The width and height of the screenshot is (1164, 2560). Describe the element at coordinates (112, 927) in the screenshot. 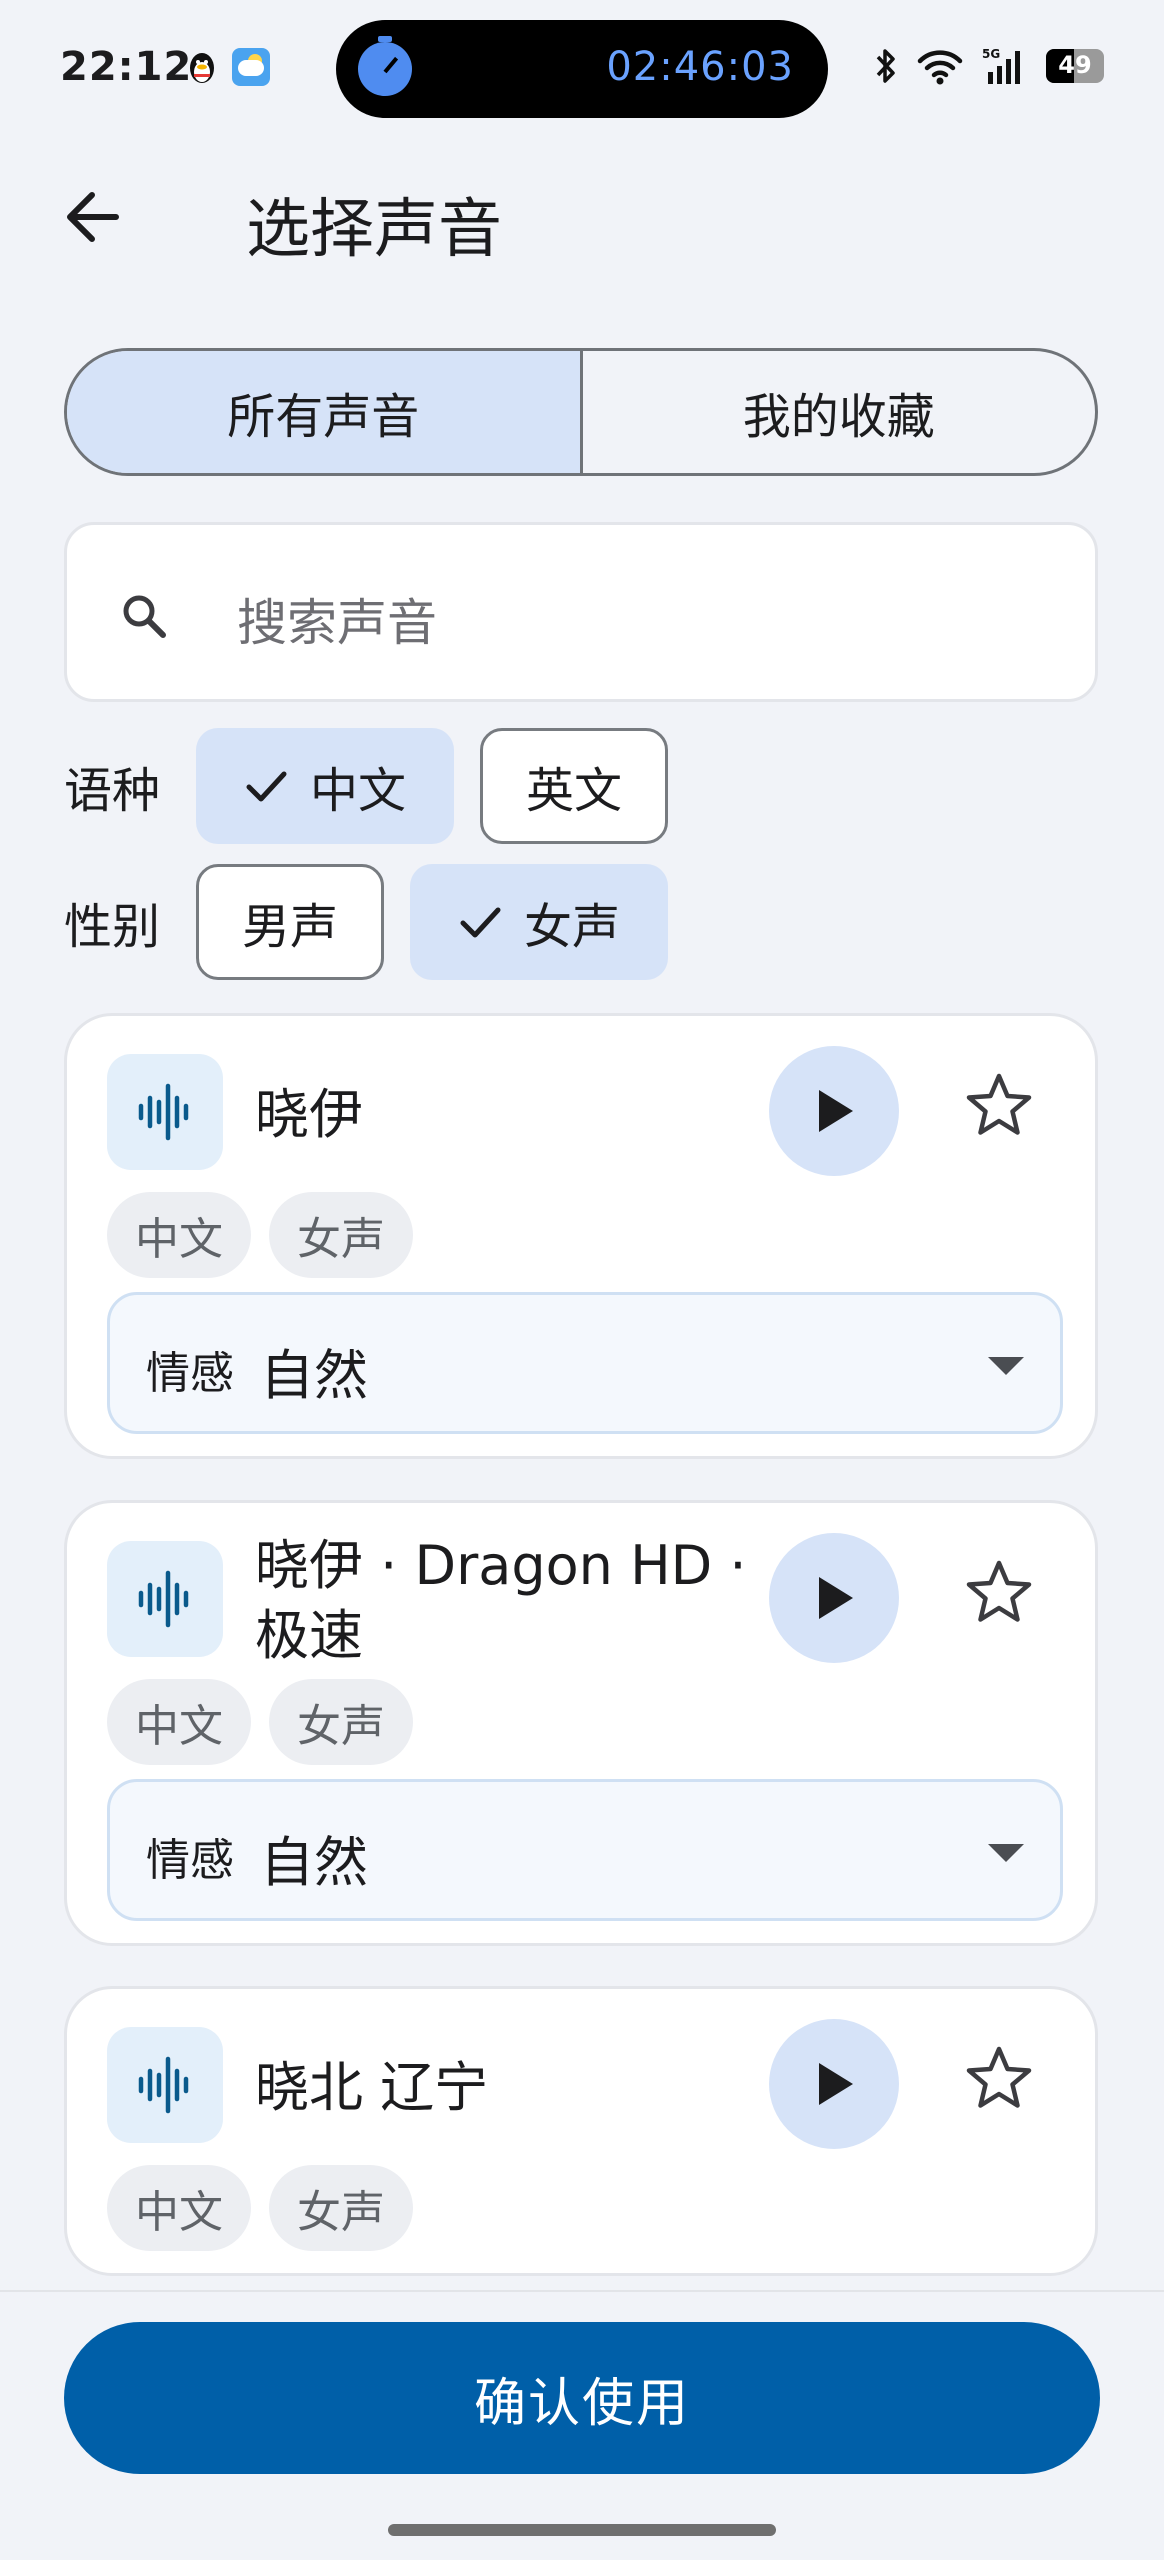

I see `gender-filter-label: 性别` at that location.